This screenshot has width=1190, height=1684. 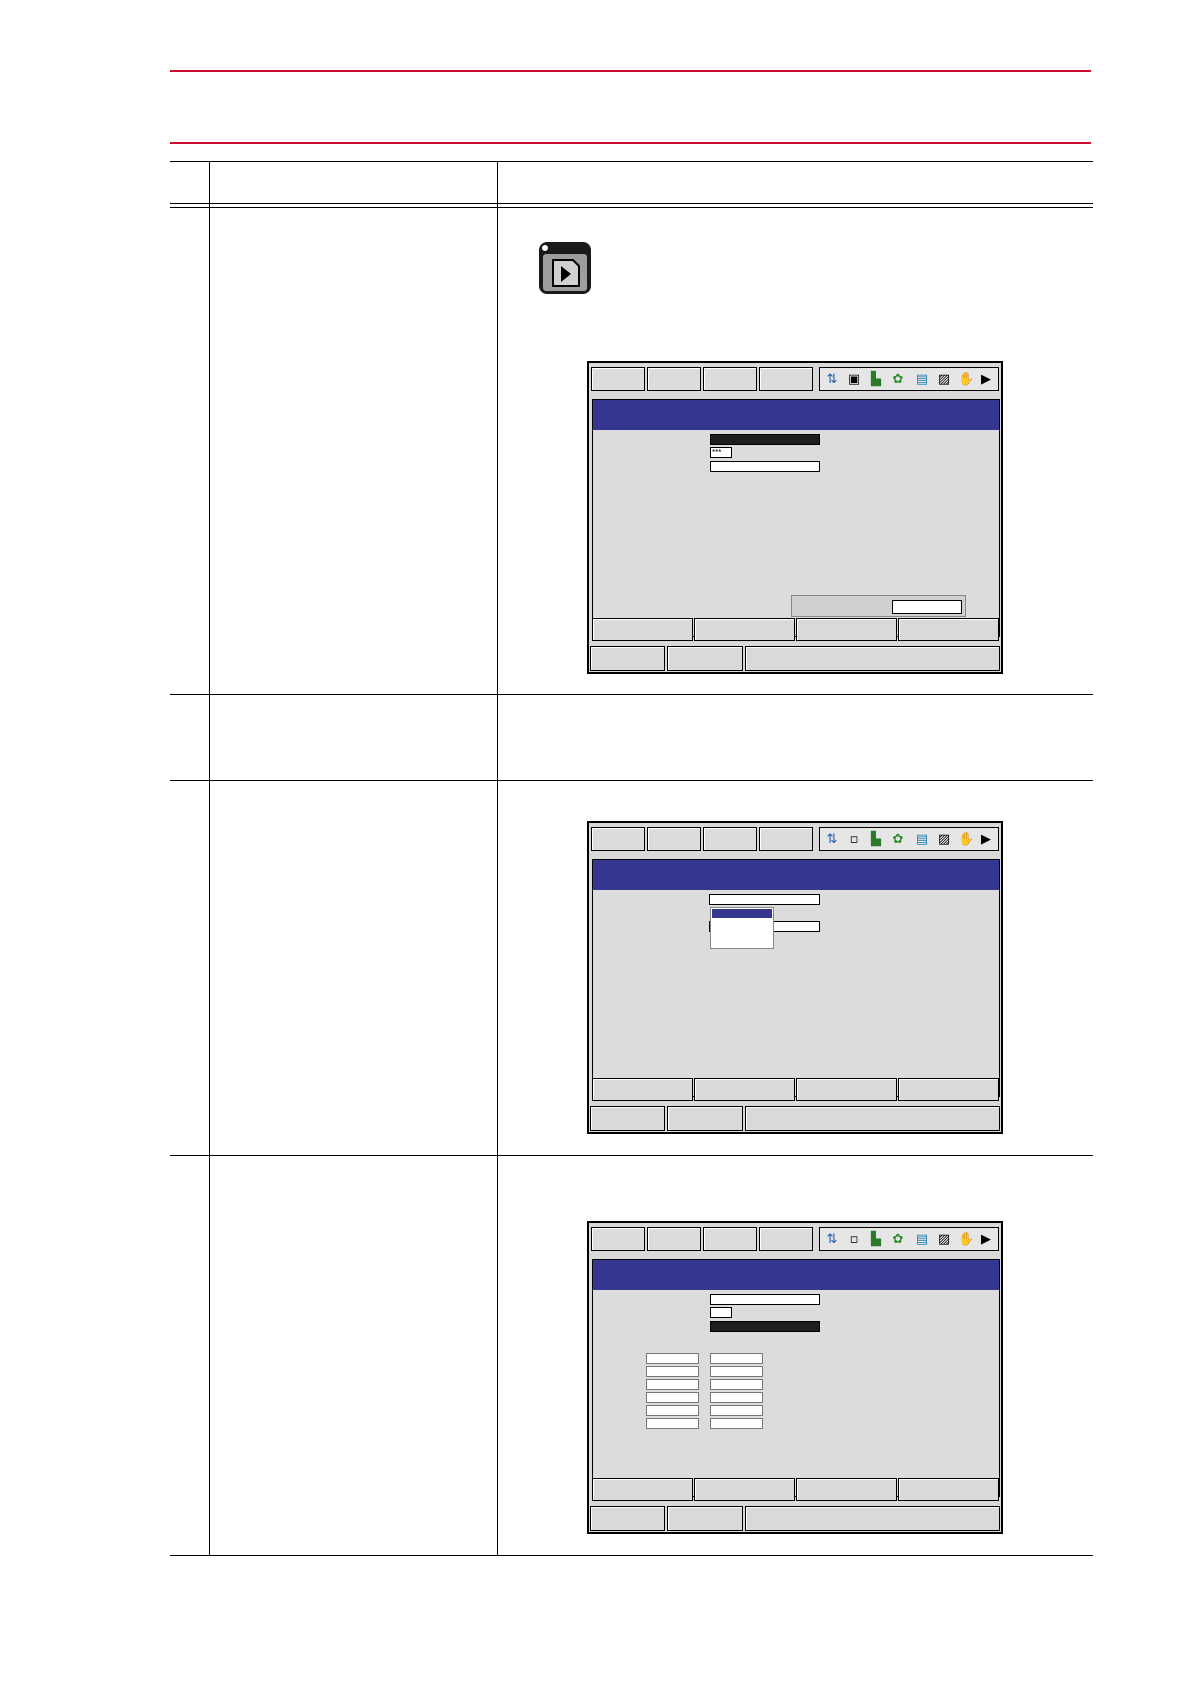 I want to click on comment-field, so click(x=721, y=1312).